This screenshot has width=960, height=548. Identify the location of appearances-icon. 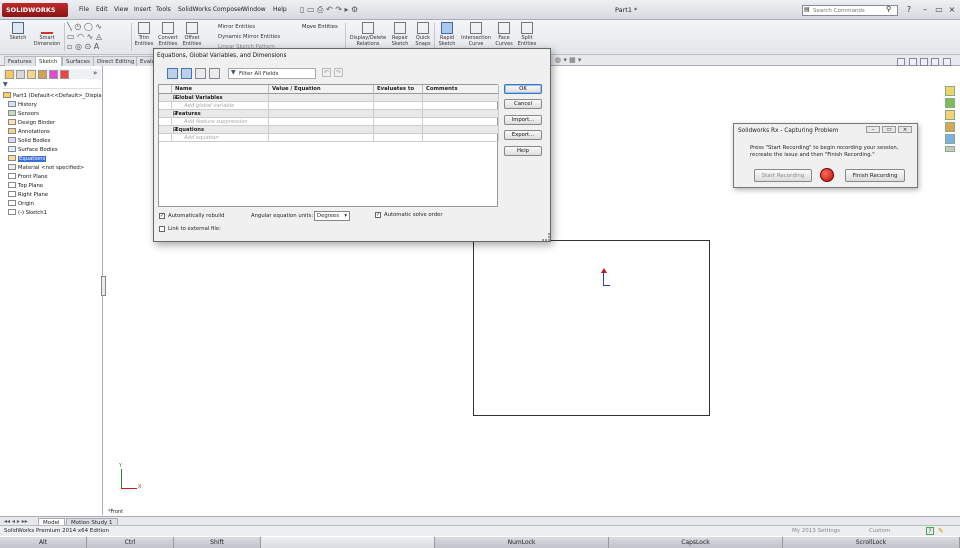
(950, 139).